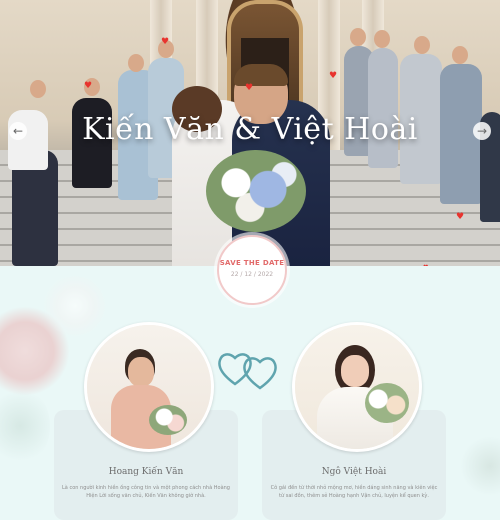 The width and height of the screenshot is (500, 520). I want to click on bride-name: Ngô Việt Hoài, so click(354, 472).